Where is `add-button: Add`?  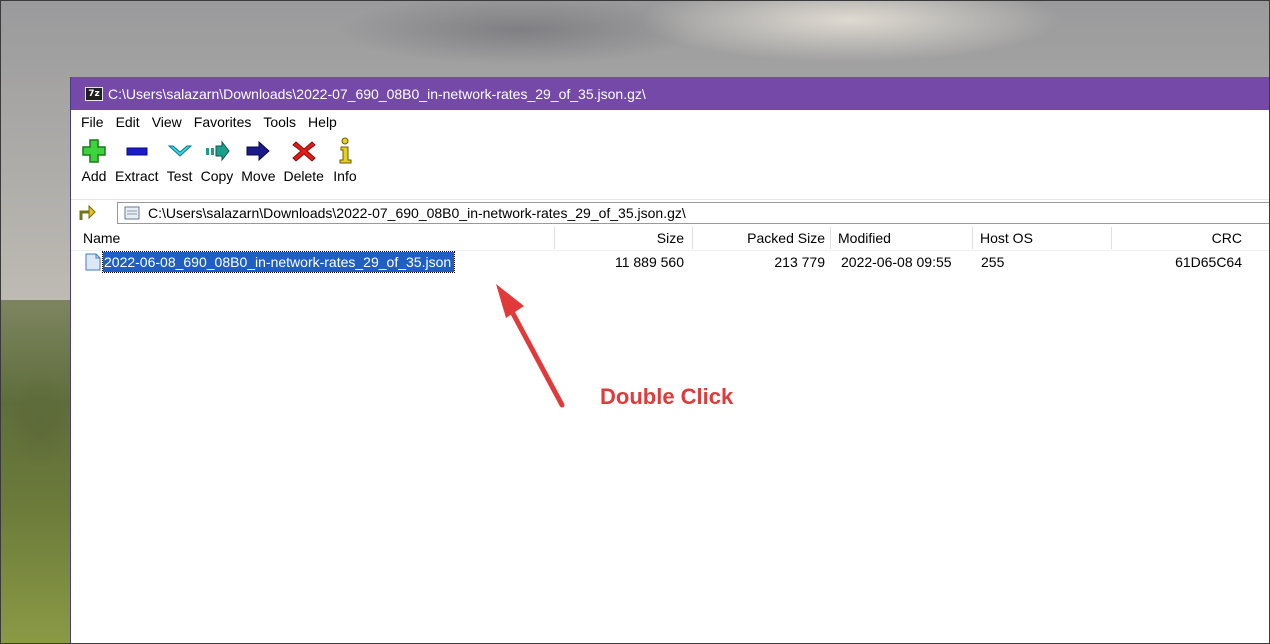
add-button: Add is located at coordinates (94, 166).